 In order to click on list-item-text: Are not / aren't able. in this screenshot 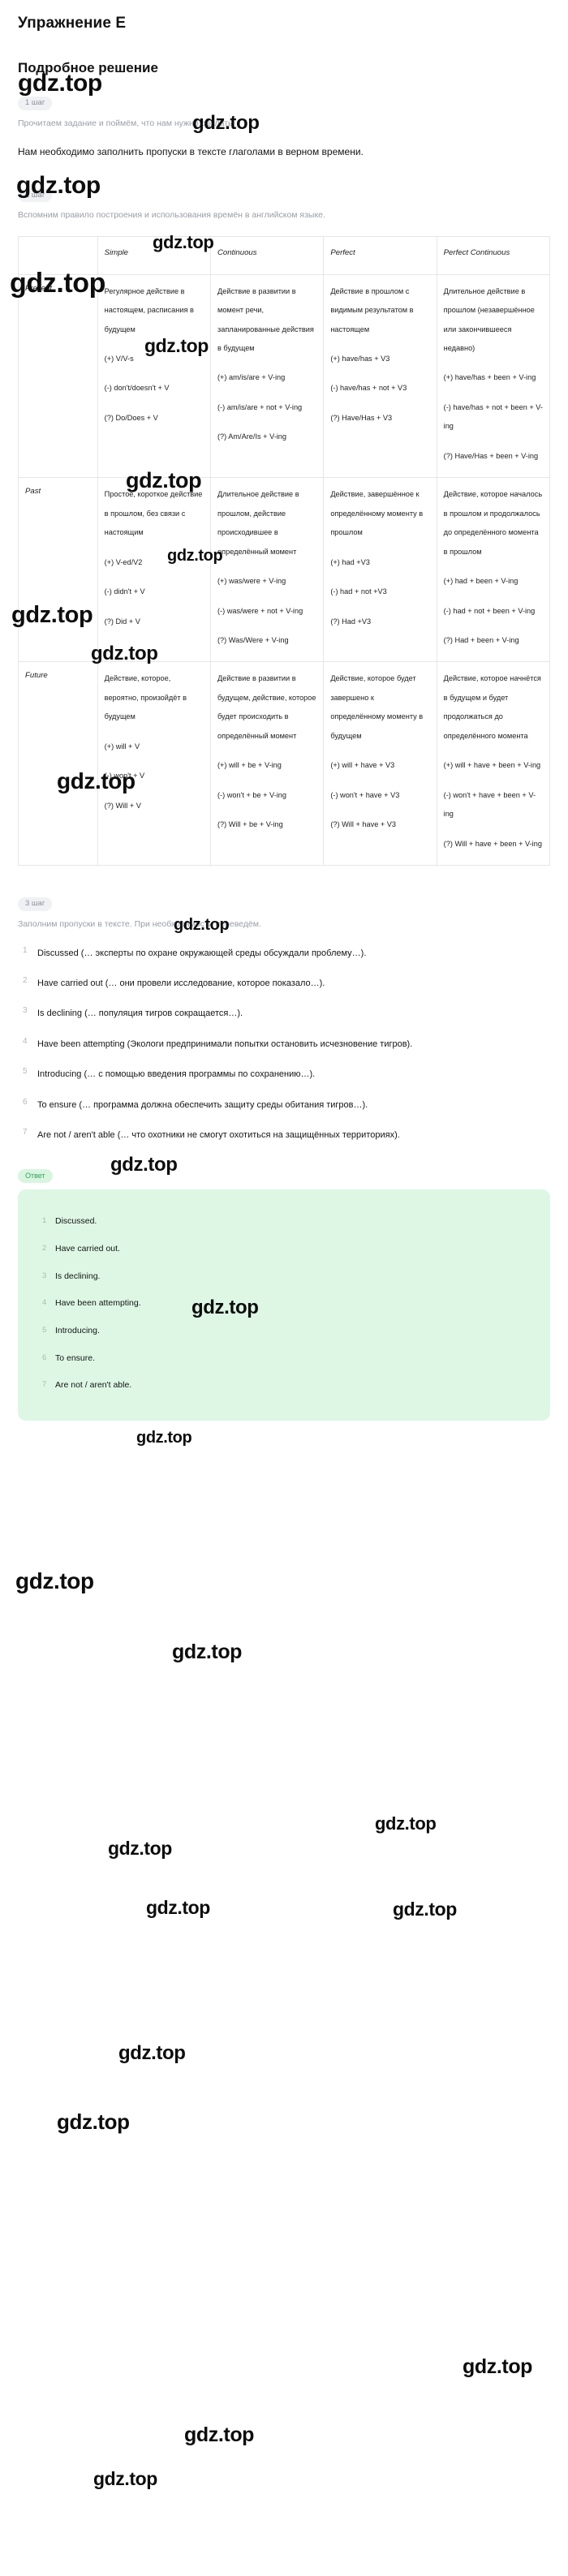, I will do `click(93, 1385)`.